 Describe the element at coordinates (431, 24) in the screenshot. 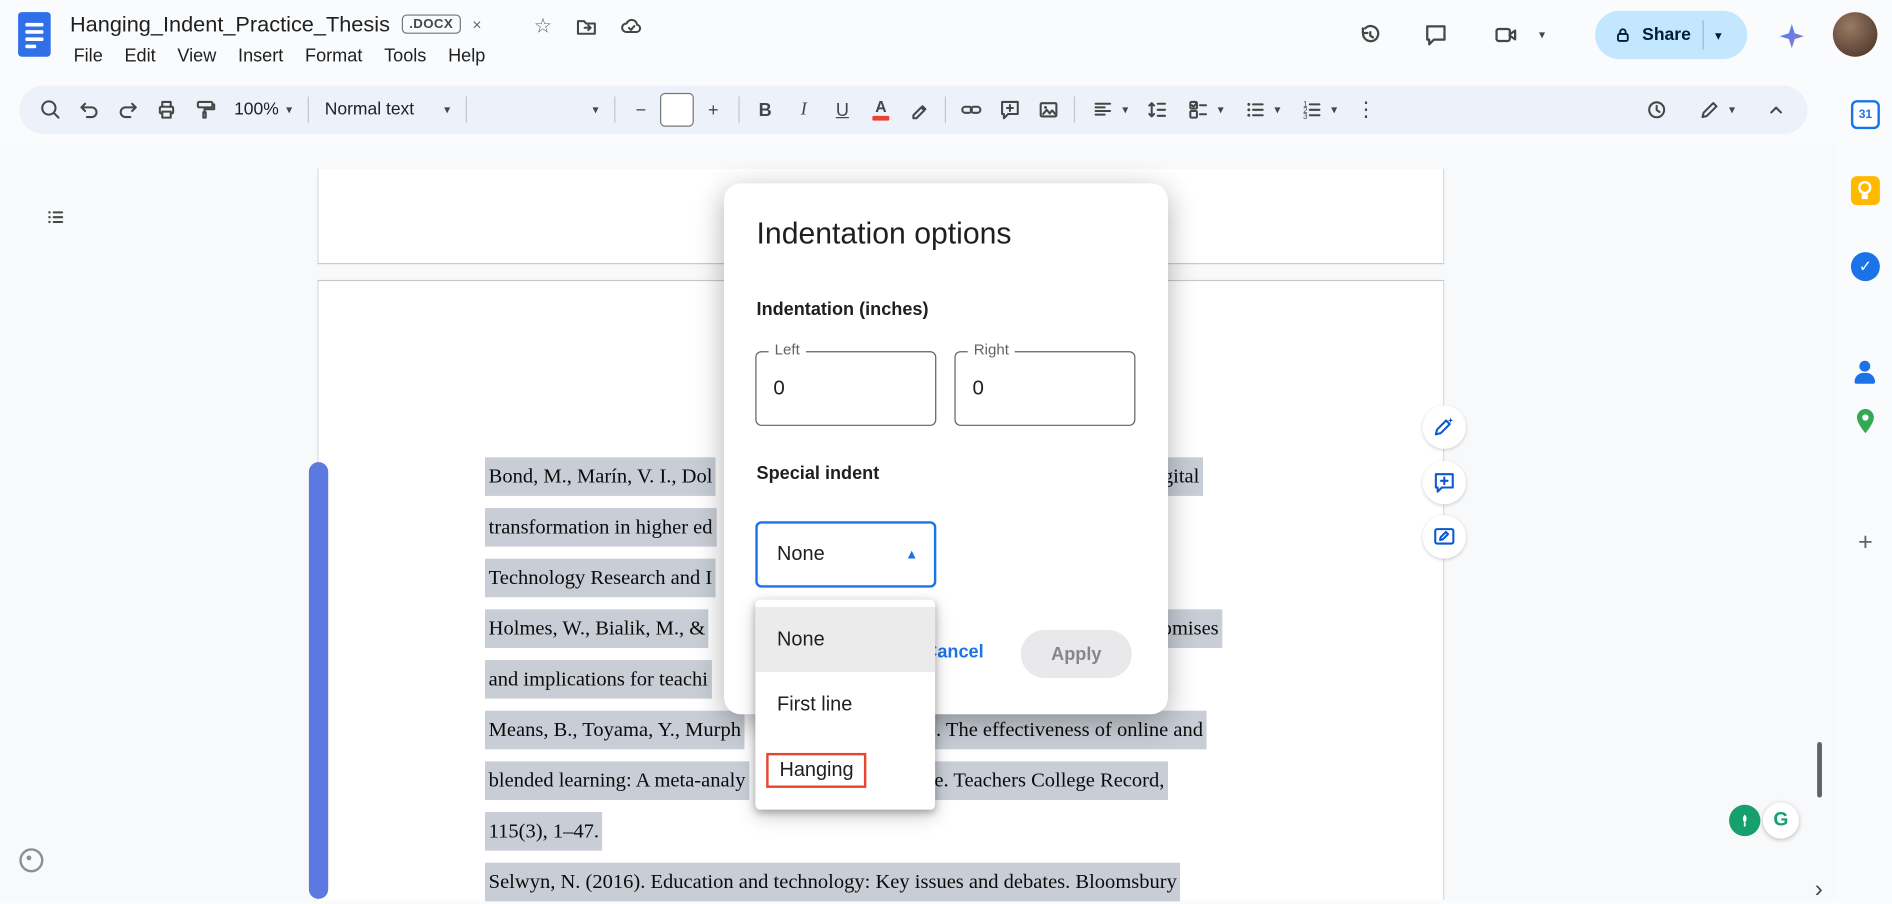

I see `docx-badge: .DOCX` at that location.